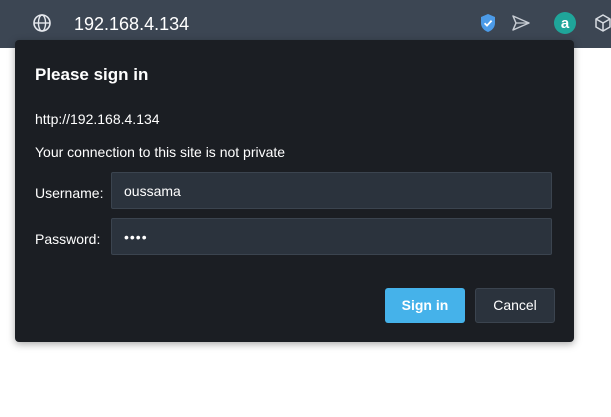 This screenshot has width=611, height=417. I want to click on address-bar-url: 192.168.4.134, so click(131, 24).